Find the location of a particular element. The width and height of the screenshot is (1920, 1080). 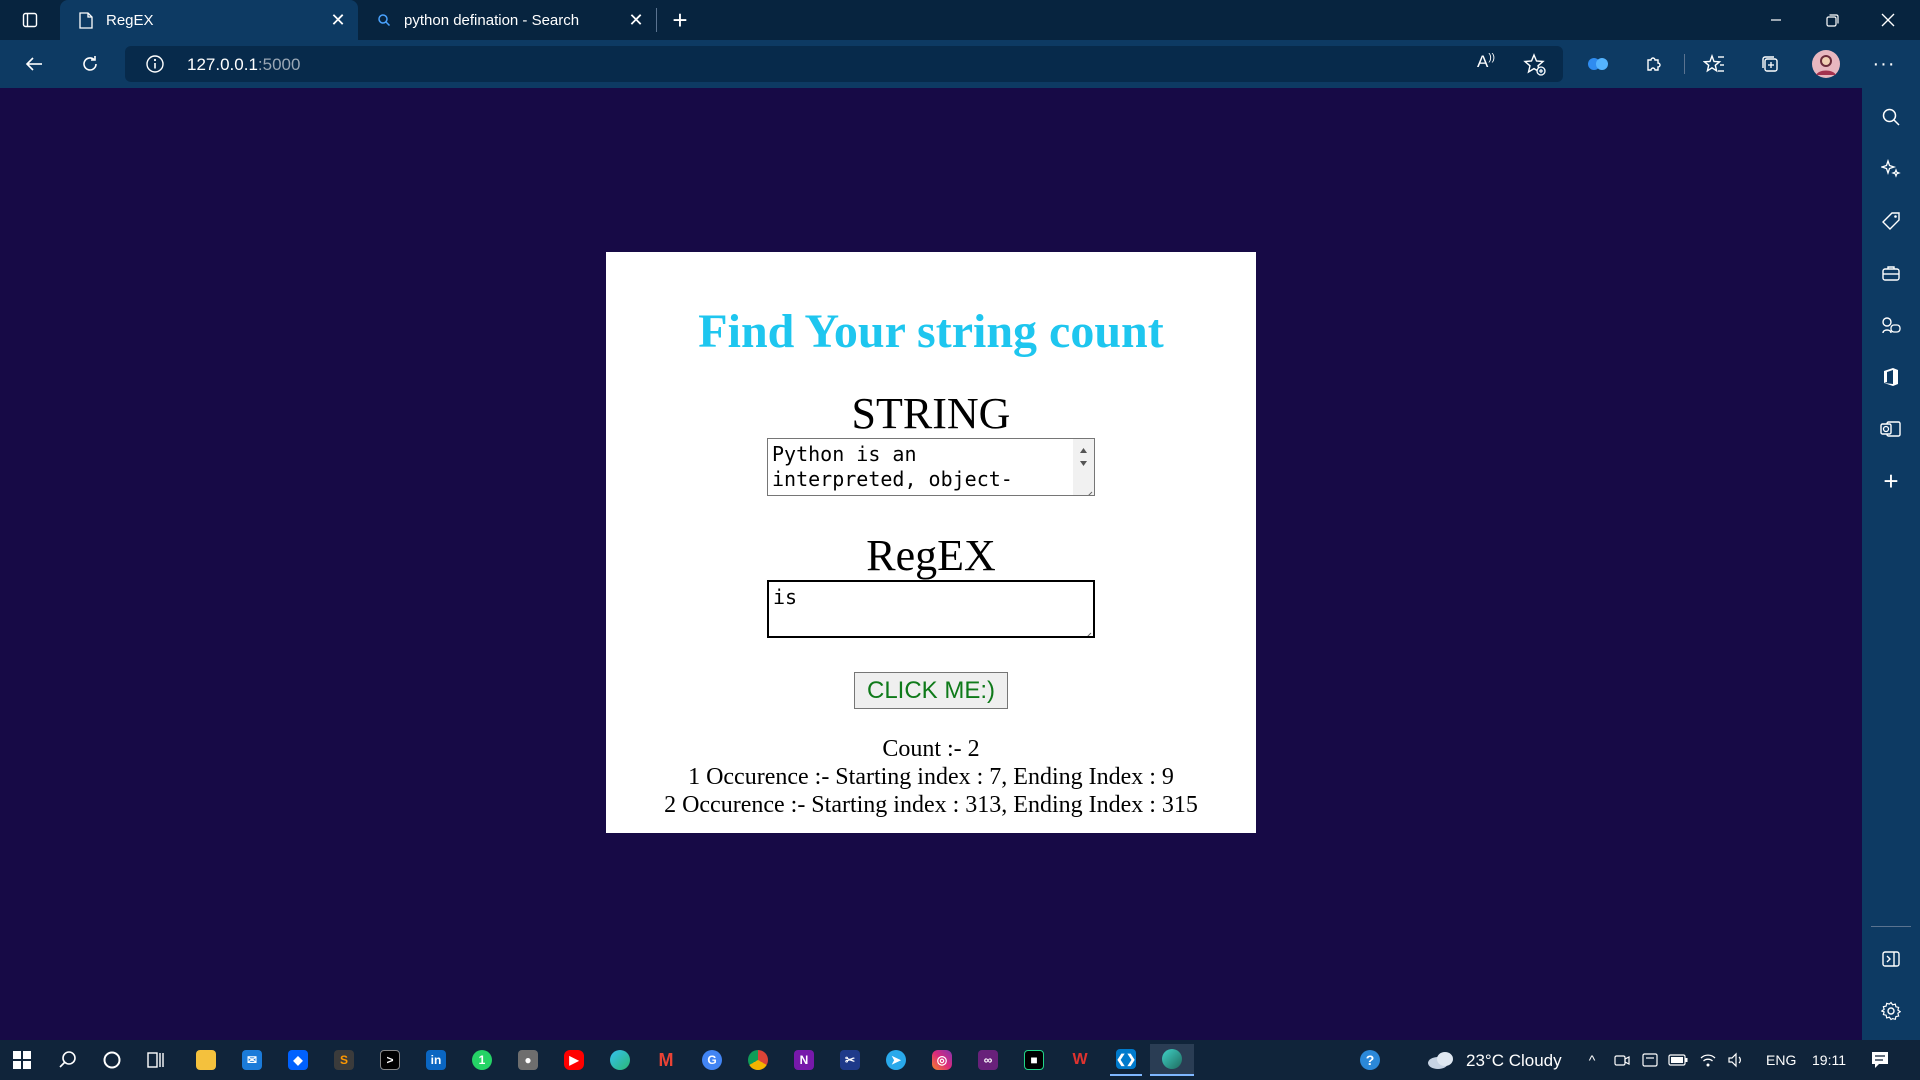

file-explorer-icon is located at coordinates (206, 1060).